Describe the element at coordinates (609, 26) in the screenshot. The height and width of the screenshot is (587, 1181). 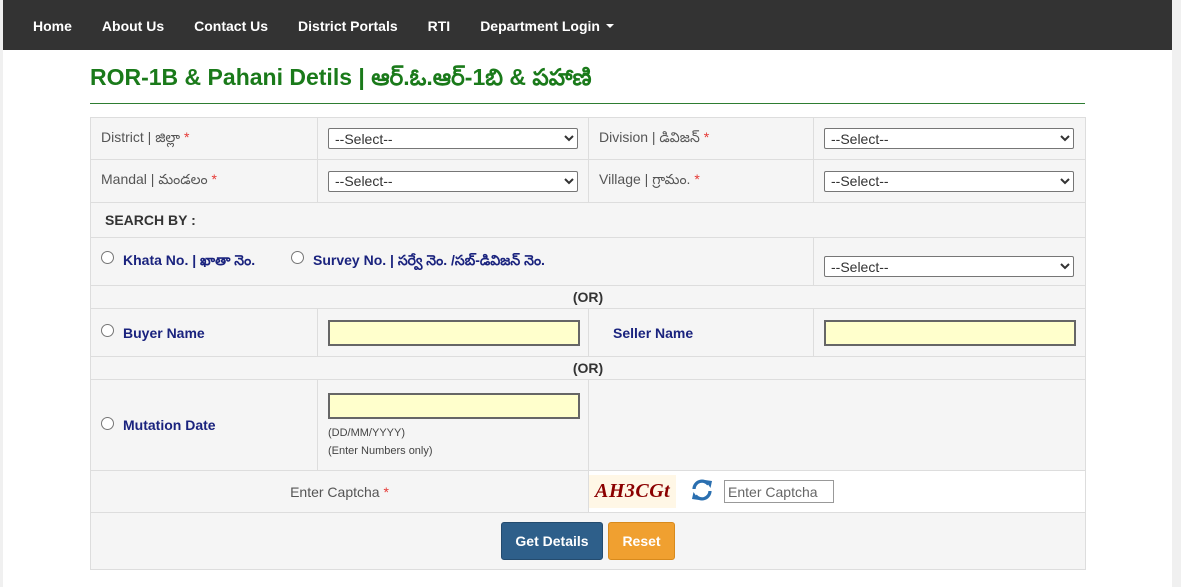
I see `caret-down-icon` at that location.